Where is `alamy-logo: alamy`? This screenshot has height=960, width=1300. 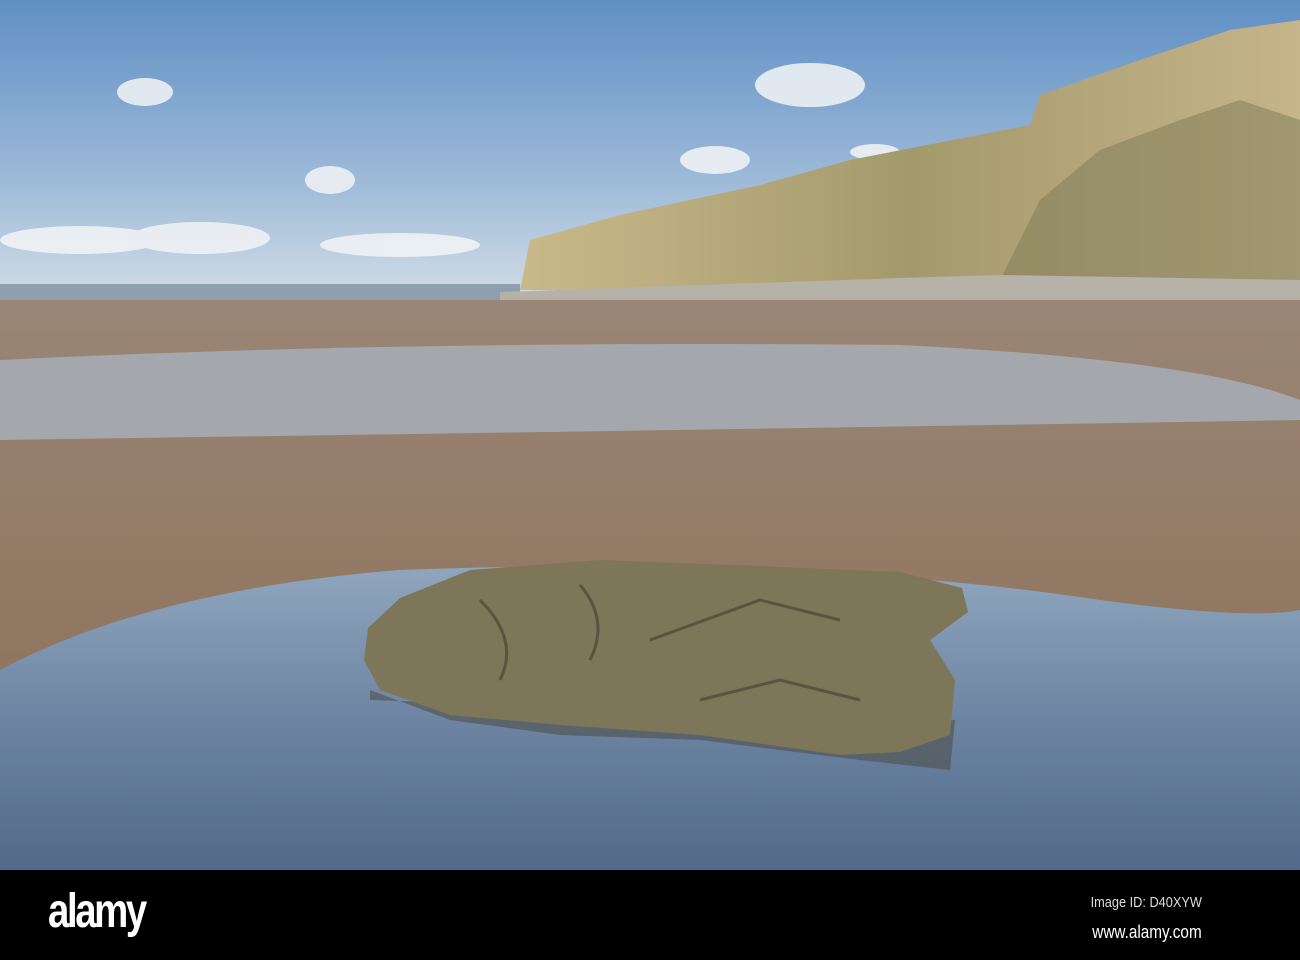 alamy-logo: alamy is located at coordinates (97, 911).